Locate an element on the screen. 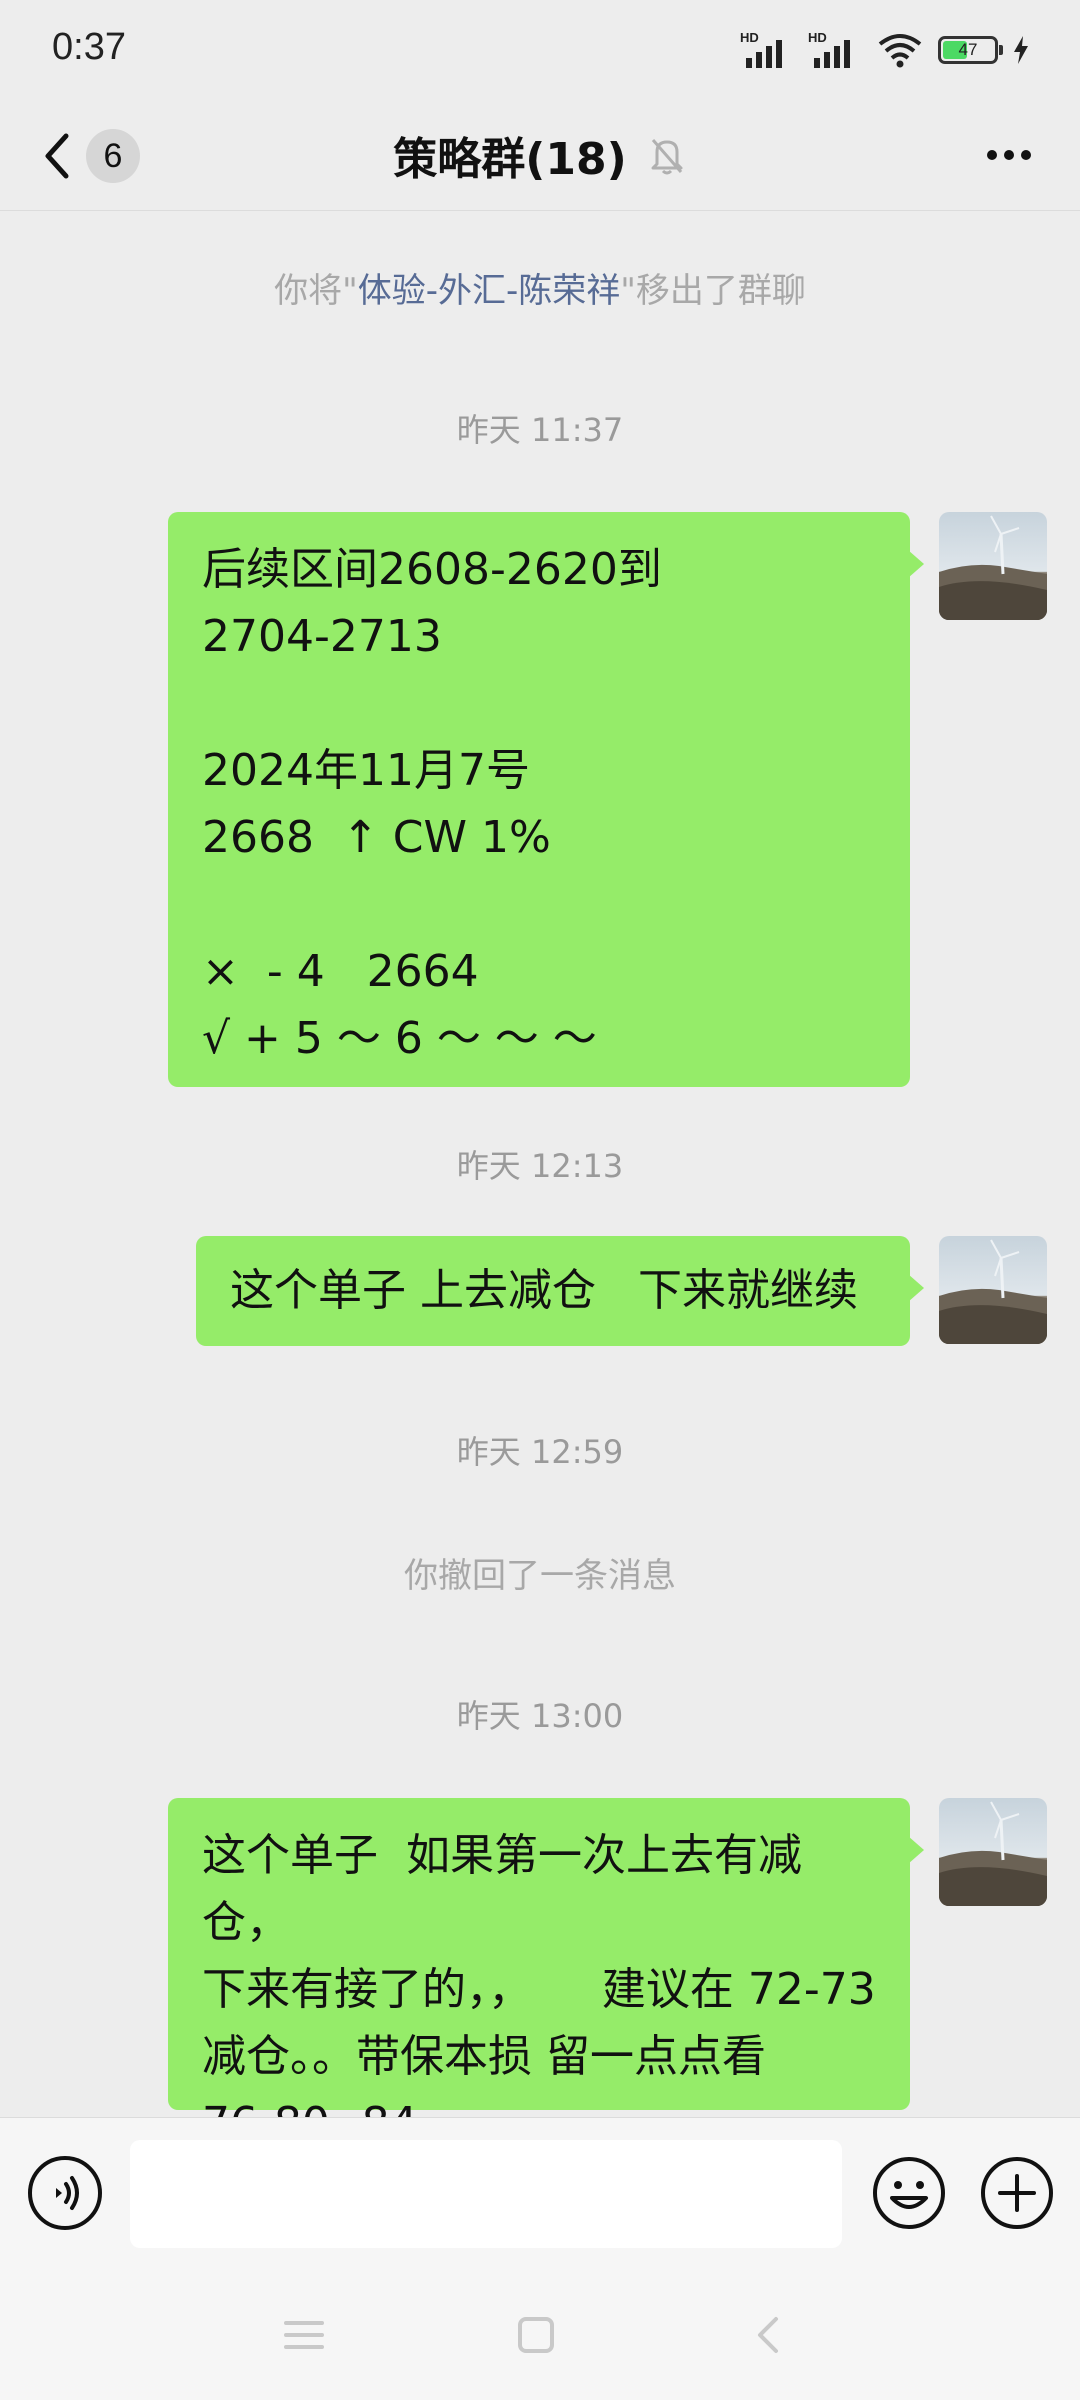 The image size is (1080, 2400). message-input is located at coordinates (486, 2194).